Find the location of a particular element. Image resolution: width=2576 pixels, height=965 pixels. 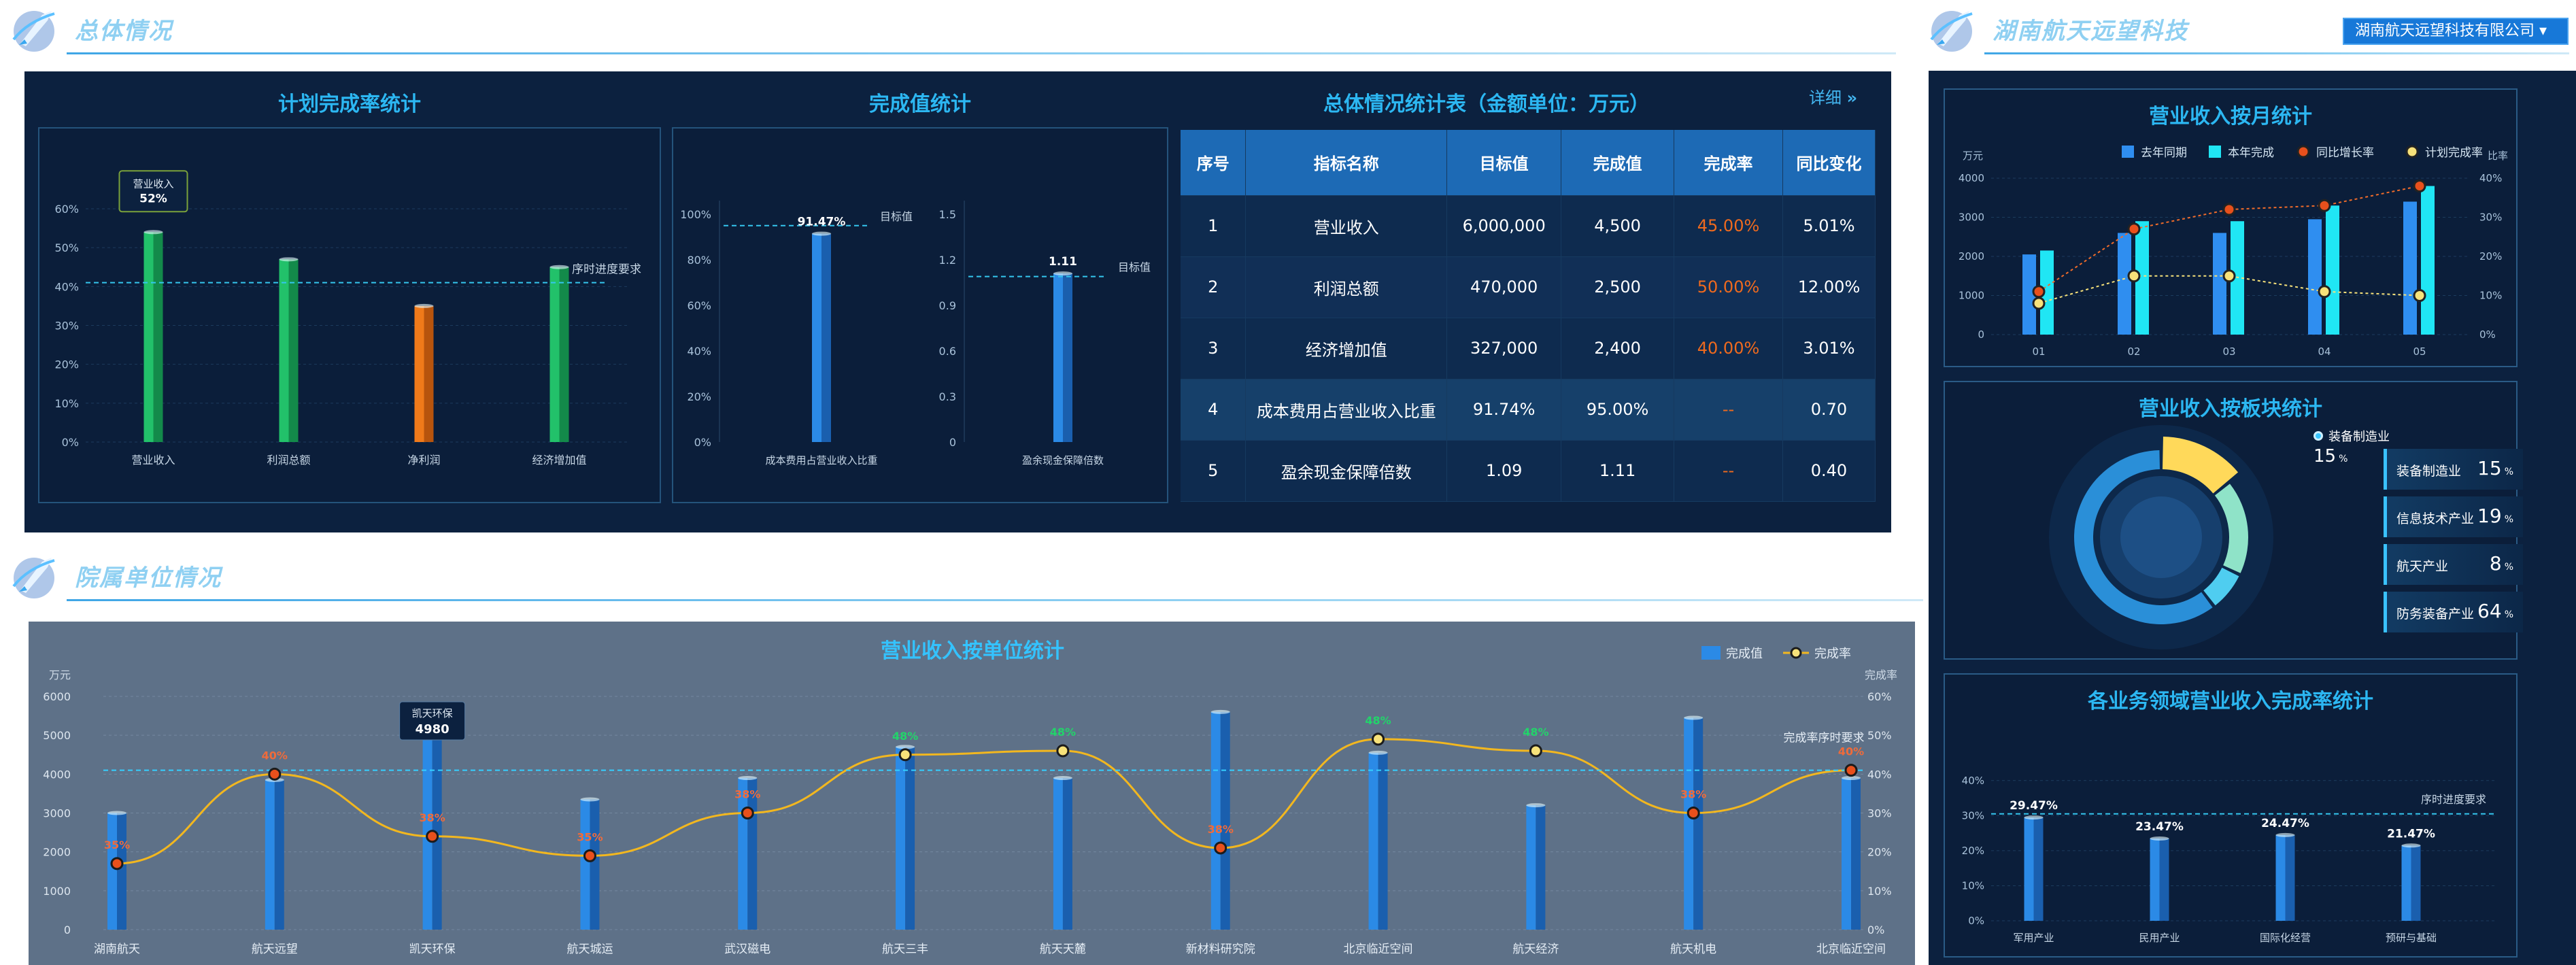

yoy-point is located at coordinates (2324, 206).